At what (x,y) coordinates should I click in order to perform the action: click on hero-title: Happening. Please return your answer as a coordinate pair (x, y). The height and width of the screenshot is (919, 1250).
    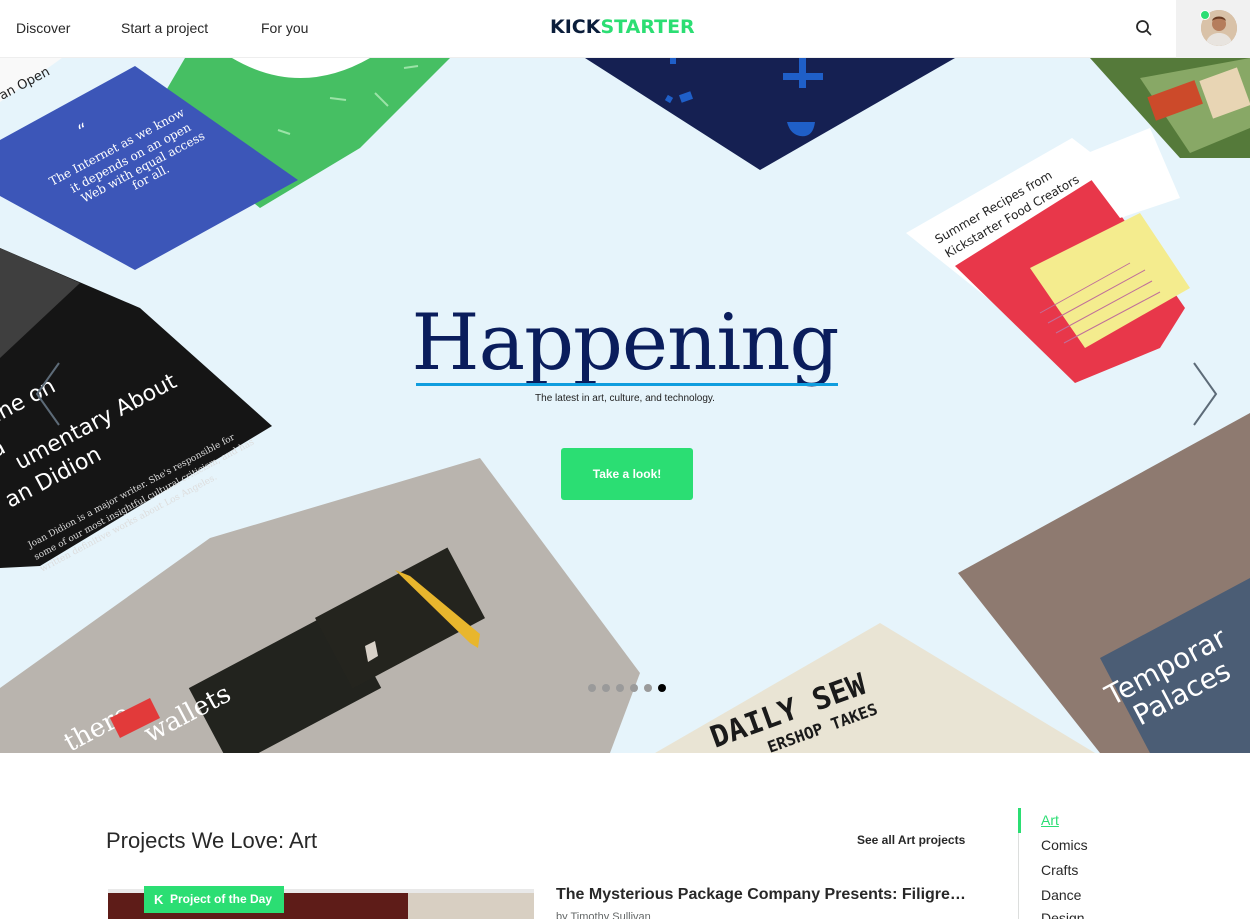
    Looking at the image, I should click on (625, 343).